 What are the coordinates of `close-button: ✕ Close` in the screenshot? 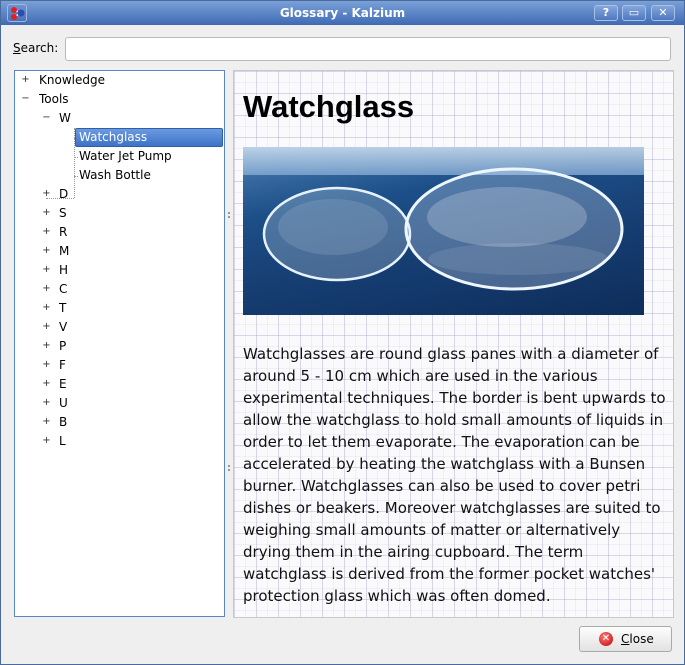 It's located at (625, 639).